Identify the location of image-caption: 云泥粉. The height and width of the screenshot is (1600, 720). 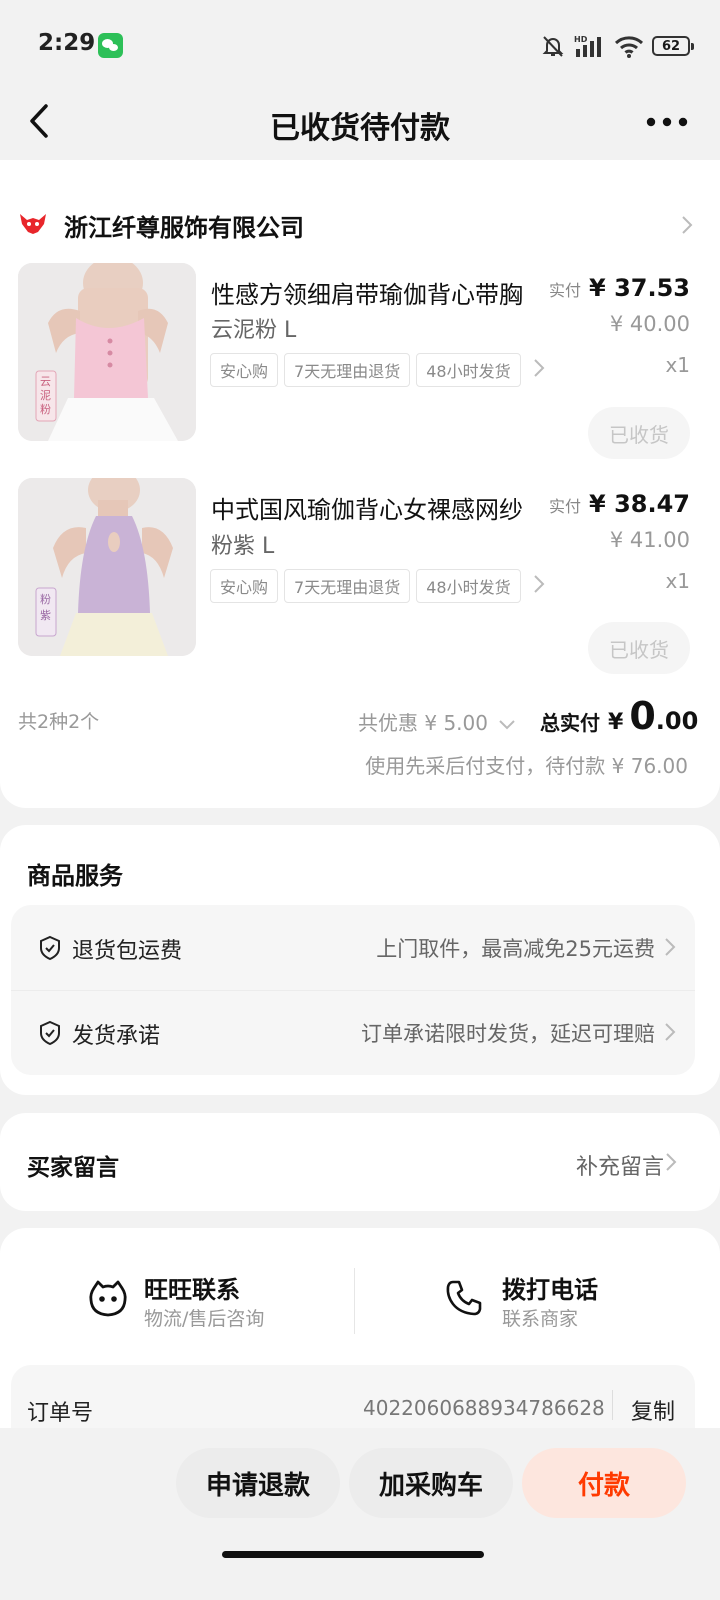
(45, 395).